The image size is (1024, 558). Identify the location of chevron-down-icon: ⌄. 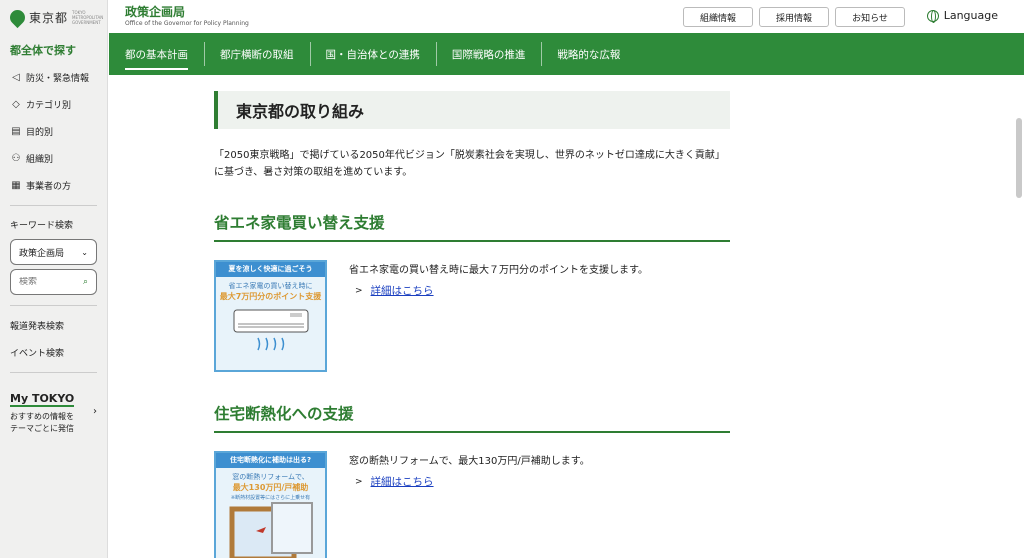
(84, 252).